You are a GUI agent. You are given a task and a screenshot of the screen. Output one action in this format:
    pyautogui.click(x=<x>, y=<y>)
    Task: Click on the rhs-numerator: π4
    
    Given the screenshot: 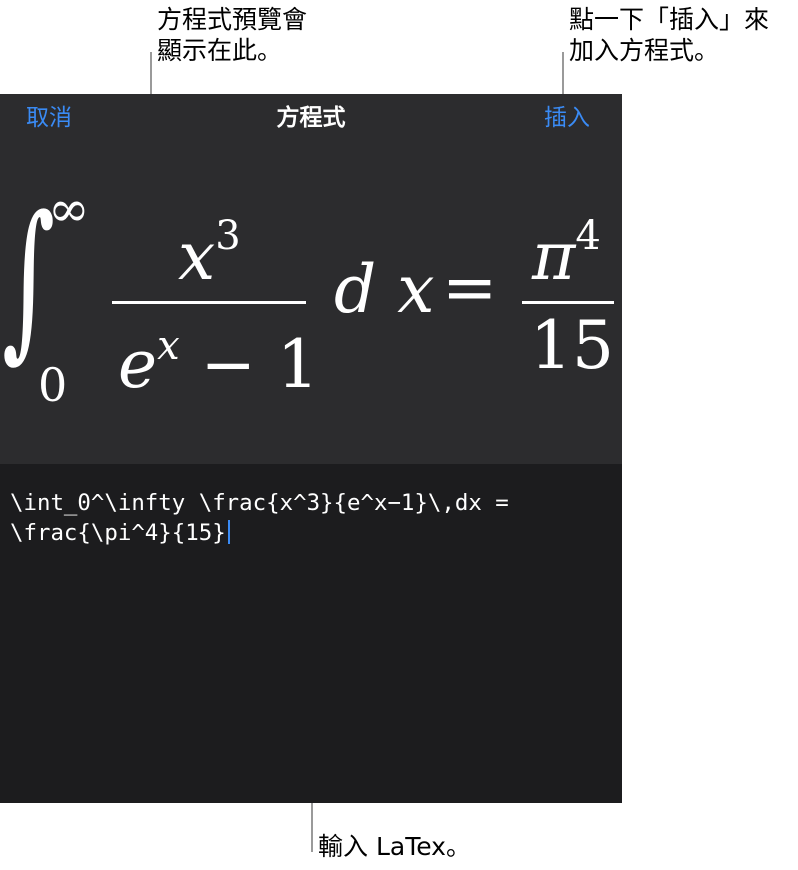 What is the action you would take?
    pyautogui.click(x=566, y=246)
    